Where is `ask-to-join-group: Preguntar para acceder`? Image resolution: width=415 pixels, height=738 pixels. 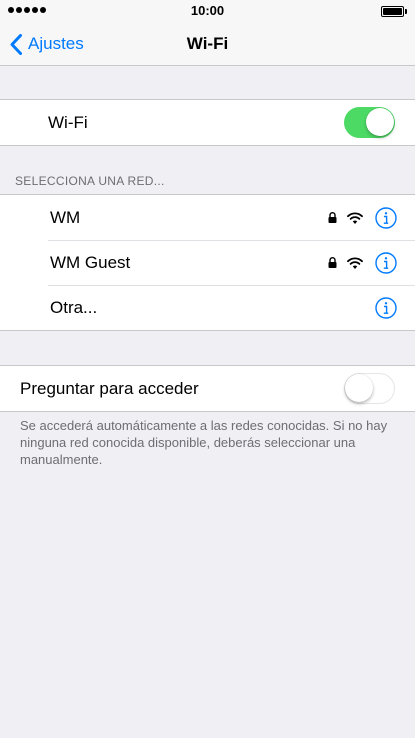
ask-to-join-group: Preguntar para acceder is located at coordinates (207, 388).